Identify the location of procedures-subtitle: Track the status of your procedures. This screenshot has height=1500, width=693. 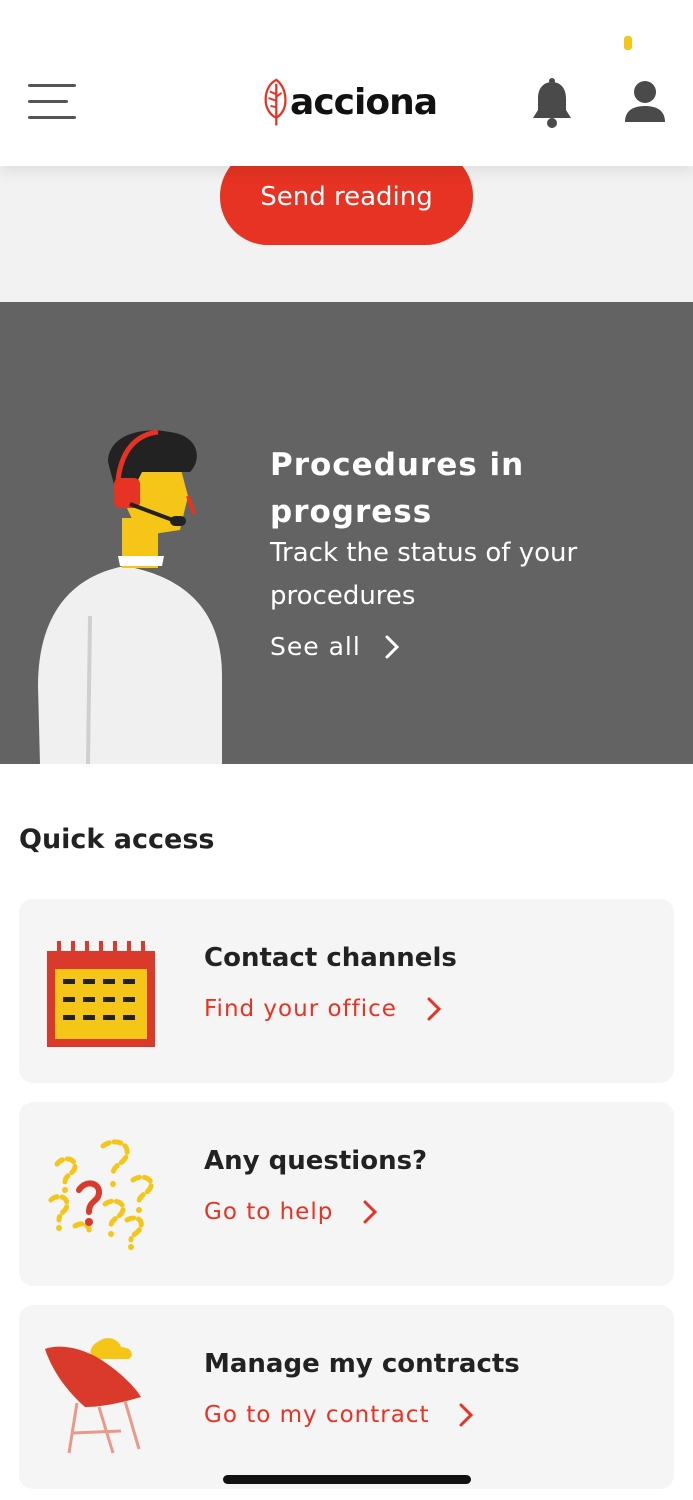
(424, 574).